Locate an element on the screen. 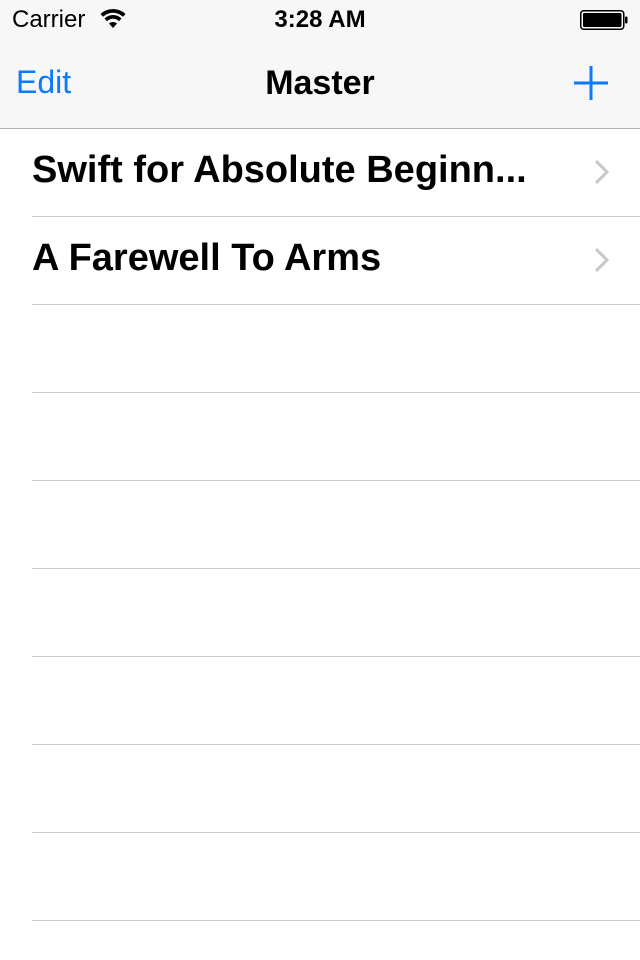 The width and height of the screenshot is (640, 960). status-bar: Carrier 3:28 AM is located at coordinates (320, 20).